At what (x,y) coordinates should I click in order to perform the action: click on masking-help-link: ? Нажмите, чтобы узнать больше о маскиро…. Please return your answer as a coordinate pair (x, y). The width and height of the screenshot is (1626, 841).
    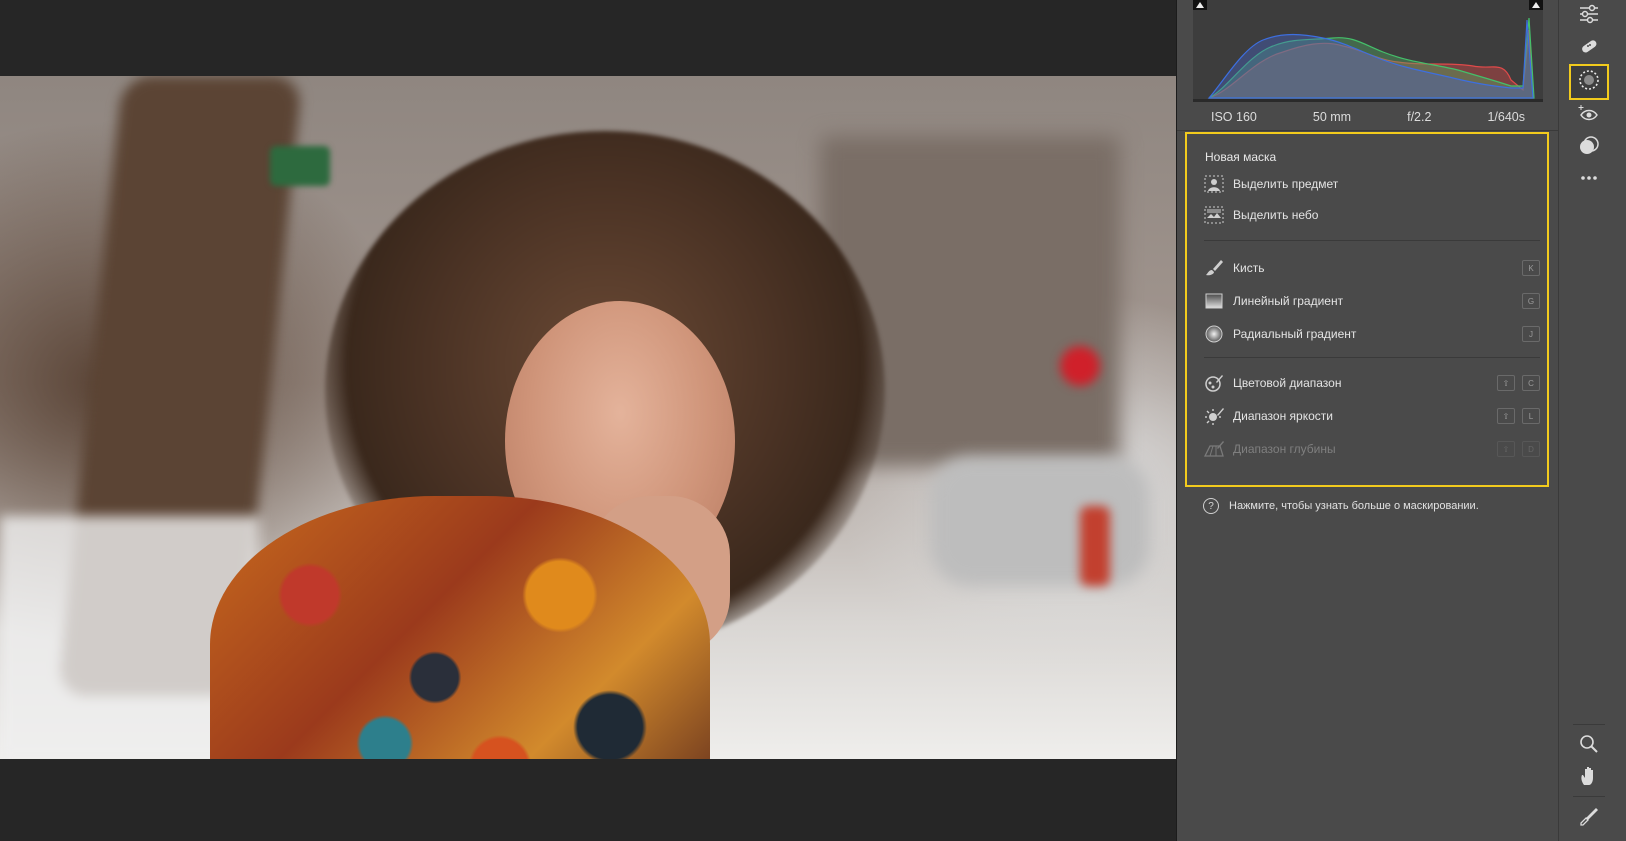
    Looking at the image, I should click on (1341, 506).